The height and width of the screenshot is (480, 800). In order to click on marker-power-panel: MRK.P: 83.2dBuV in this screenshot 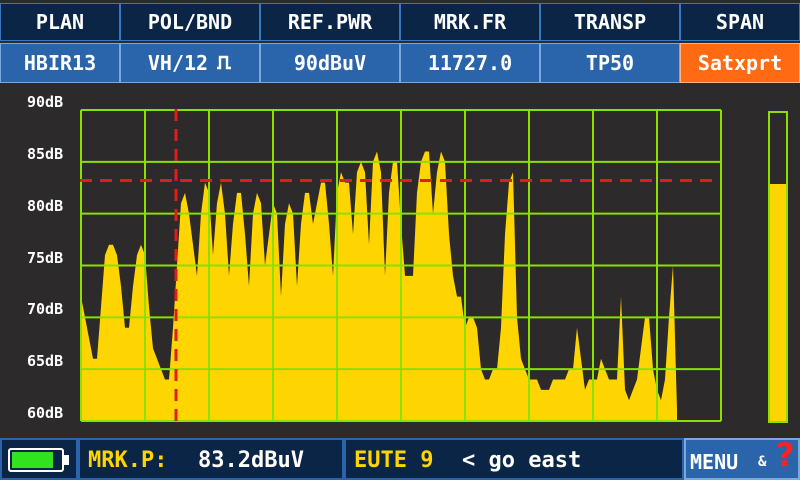, I will do `click(211, 459)`.